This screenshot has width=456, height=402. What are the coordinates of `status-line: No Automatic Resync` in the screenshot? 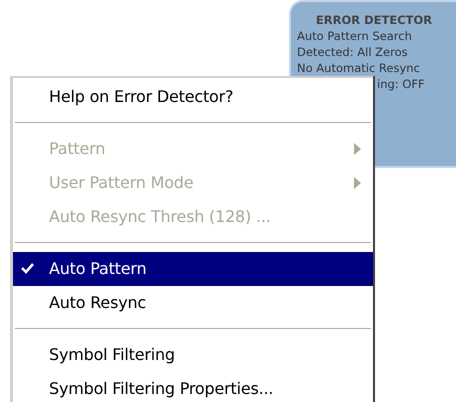 It's located at (358, 68).